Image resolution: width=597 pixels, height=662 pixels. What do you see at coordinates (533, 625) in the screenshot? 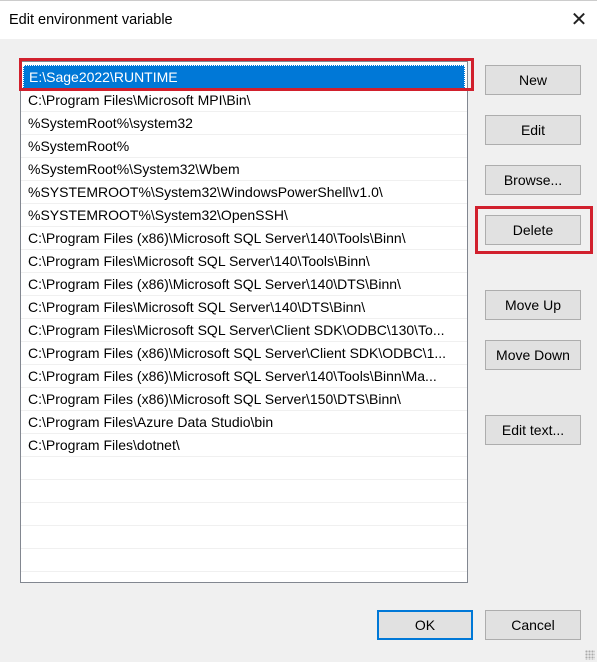
I see `cancel-button: Cancel` at bounding box center [533, 625].